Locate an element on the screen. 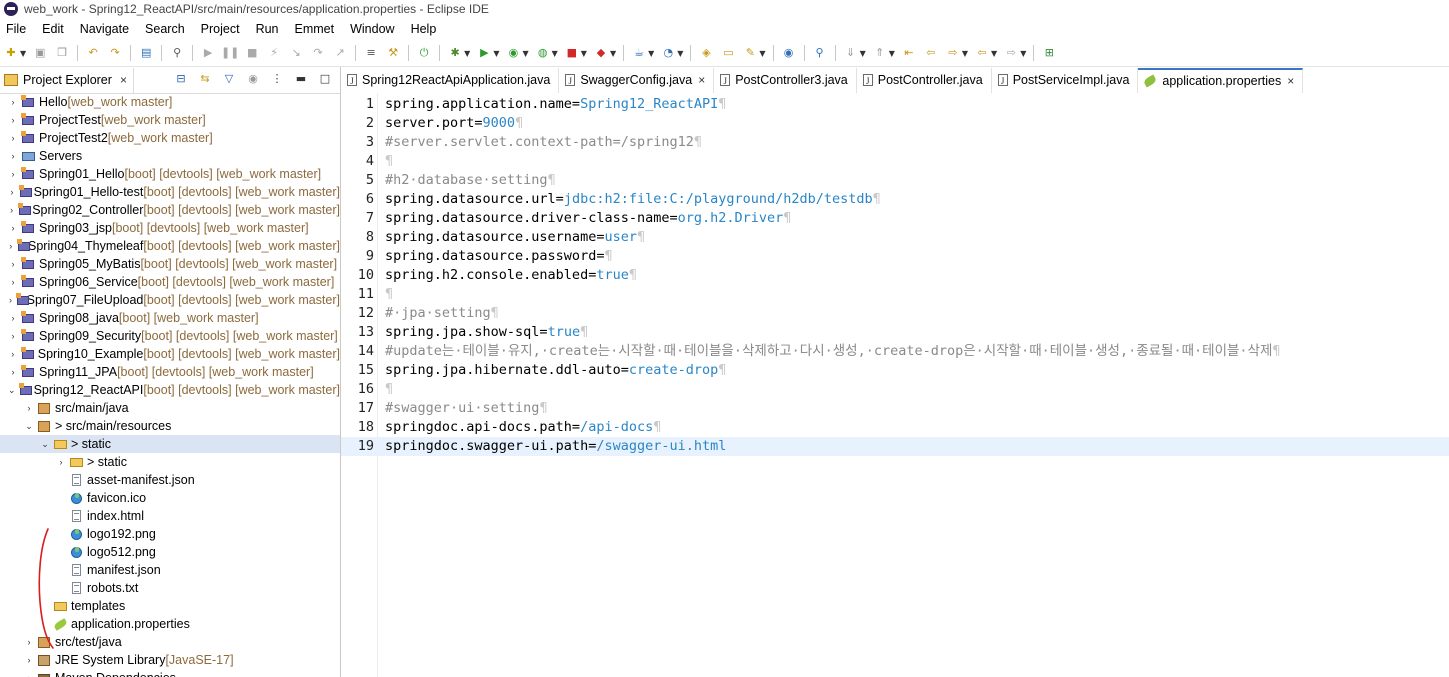 This screenshot has width=1449, height=677. code-line: 13 spring.jpa.show-sql=true¶ is located at coordinates (895, 332).